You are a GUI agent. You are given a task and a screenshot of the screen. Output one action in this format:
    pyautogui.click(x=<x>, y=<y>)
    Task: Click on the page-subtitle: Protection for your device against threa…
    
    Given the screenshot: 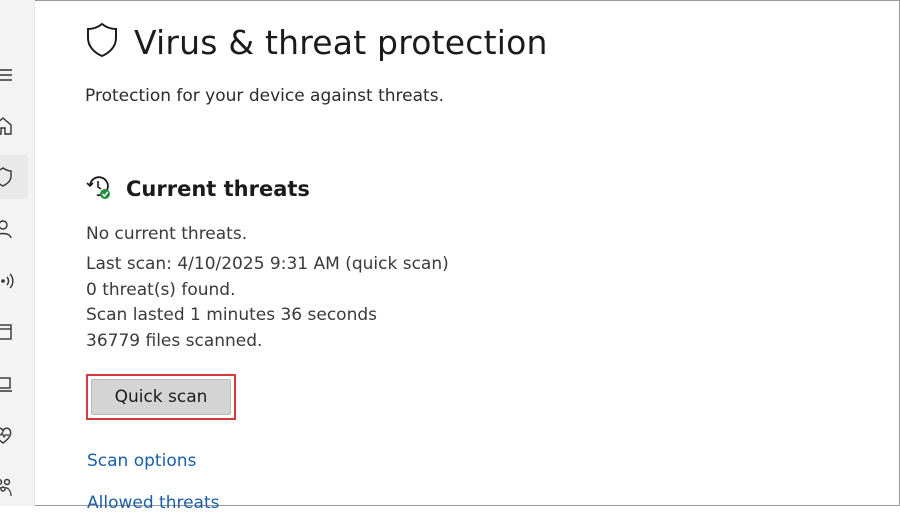 What is the action you would take?
    pyautogui.click(x=264, y=96)
    